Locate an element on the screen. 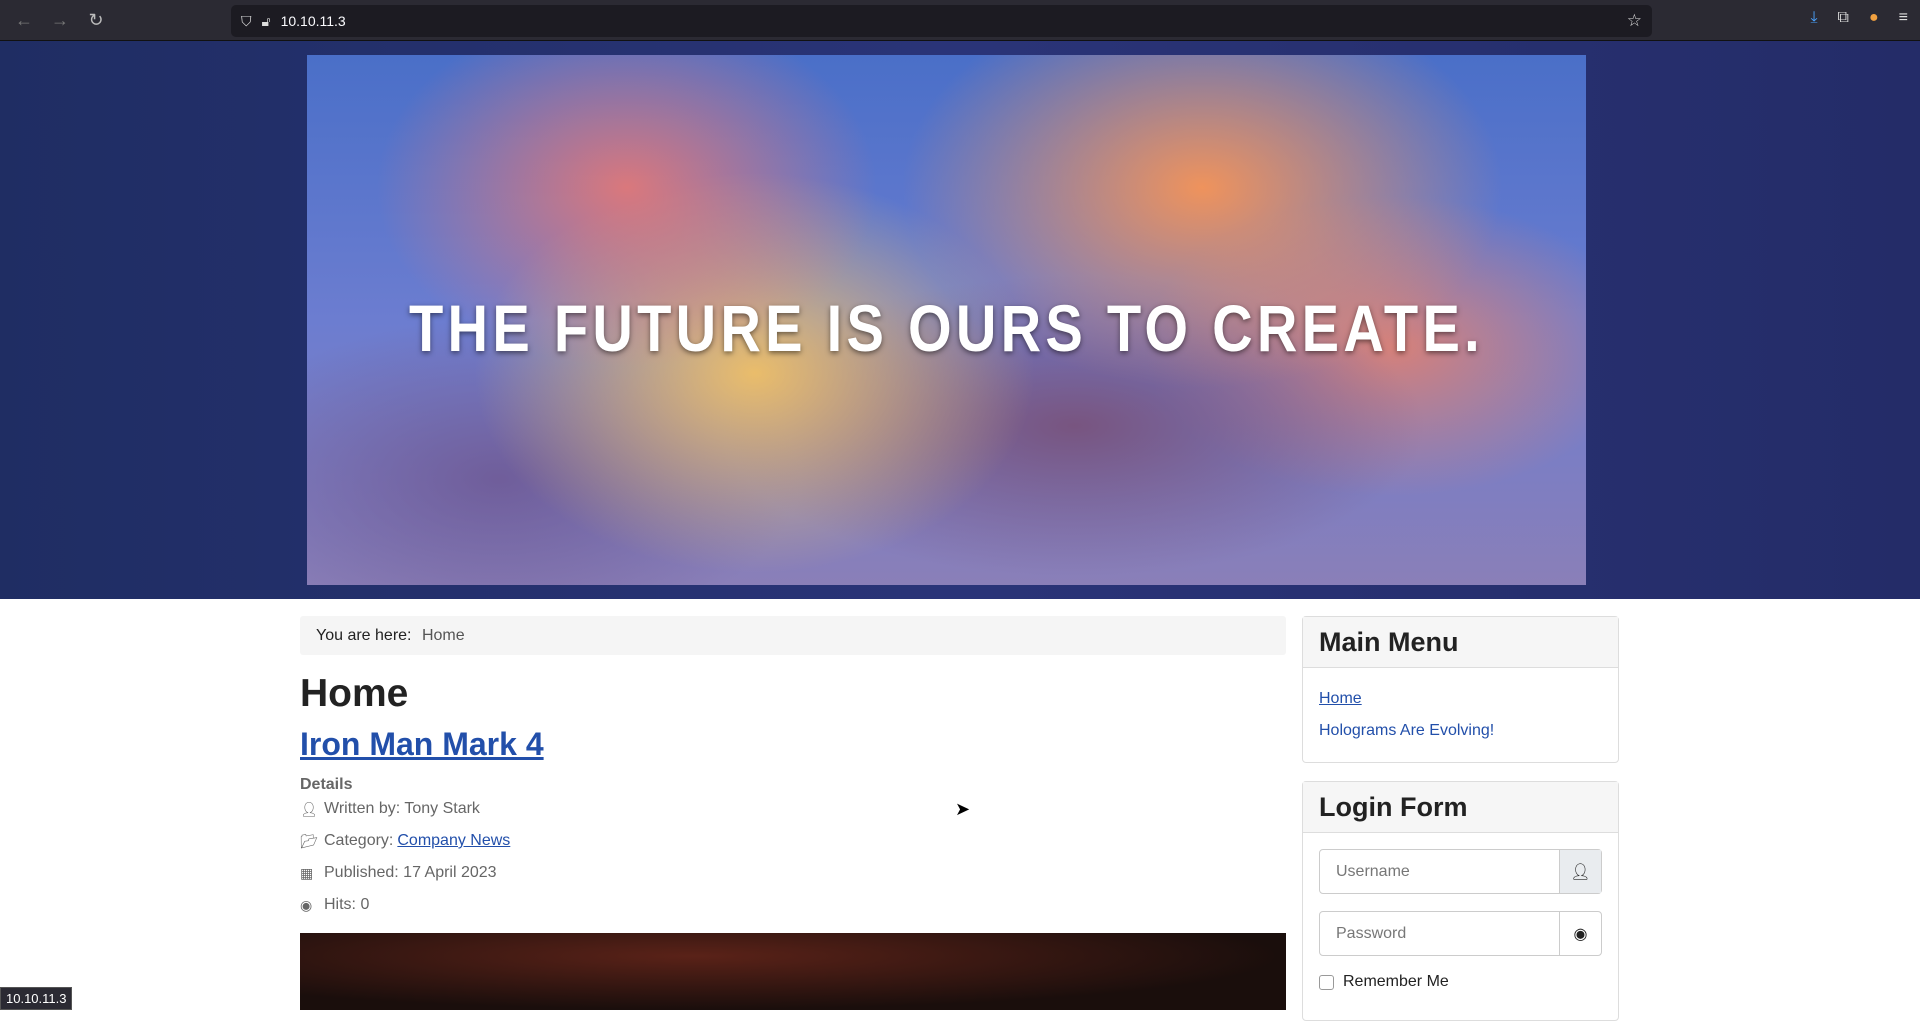 The height and width of the screenshot is (1021, 1920). reload-icon: ↻ is located at coordinates (96, 20).